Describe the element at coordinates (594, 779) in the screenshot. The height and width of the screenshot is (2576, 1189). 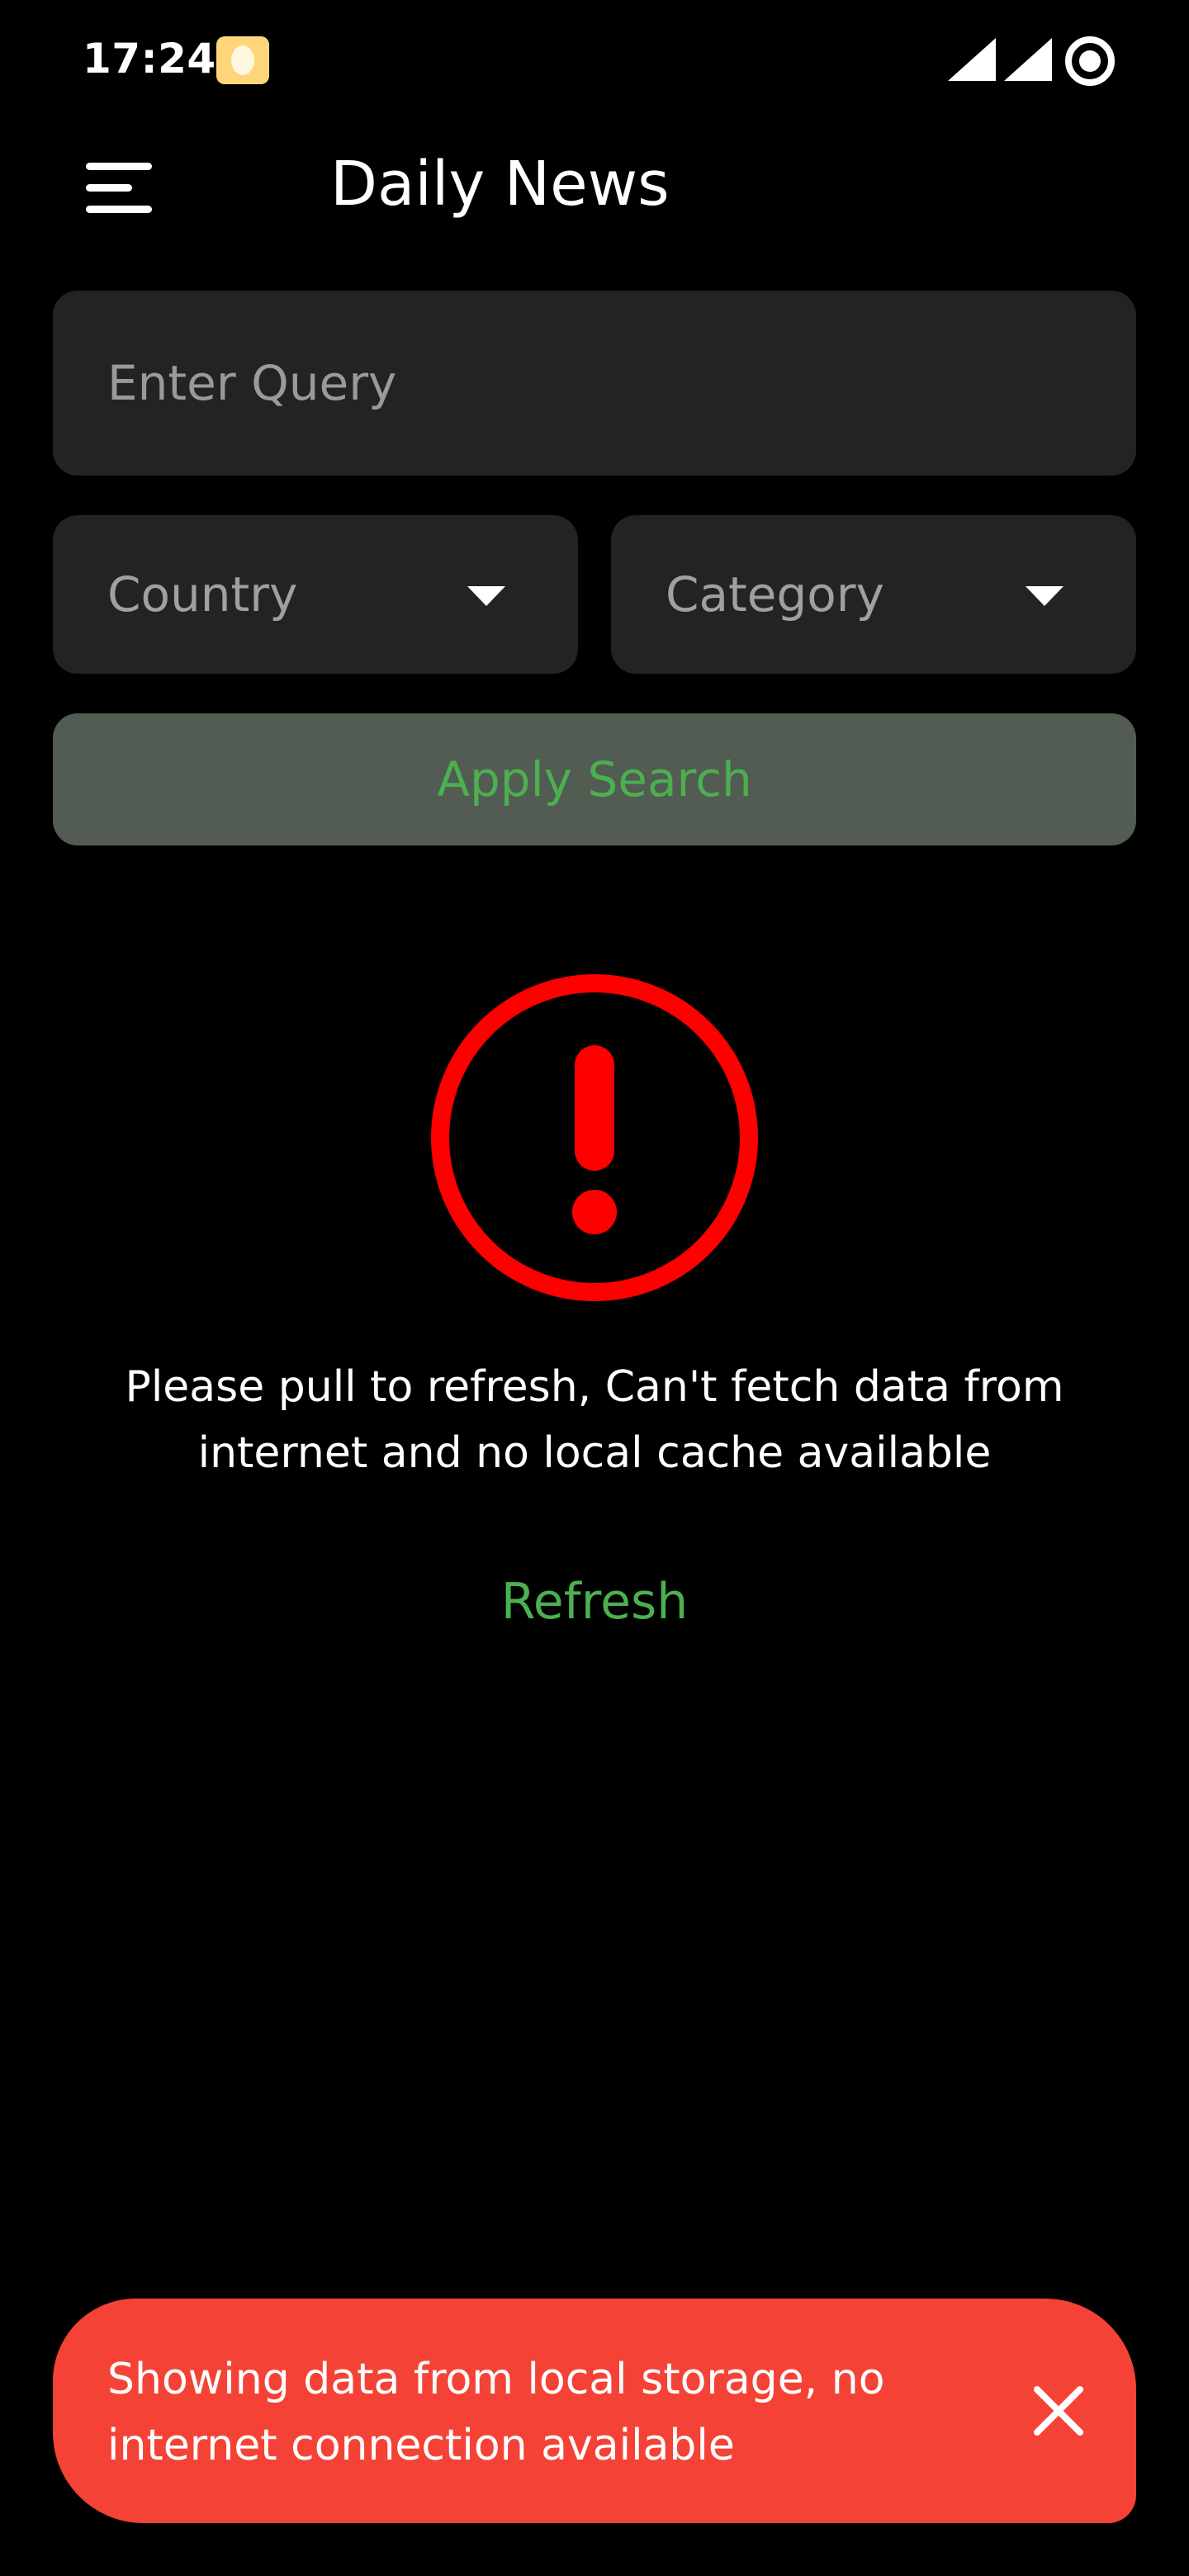
I see `apply-search-button: Apply Search` at that location.